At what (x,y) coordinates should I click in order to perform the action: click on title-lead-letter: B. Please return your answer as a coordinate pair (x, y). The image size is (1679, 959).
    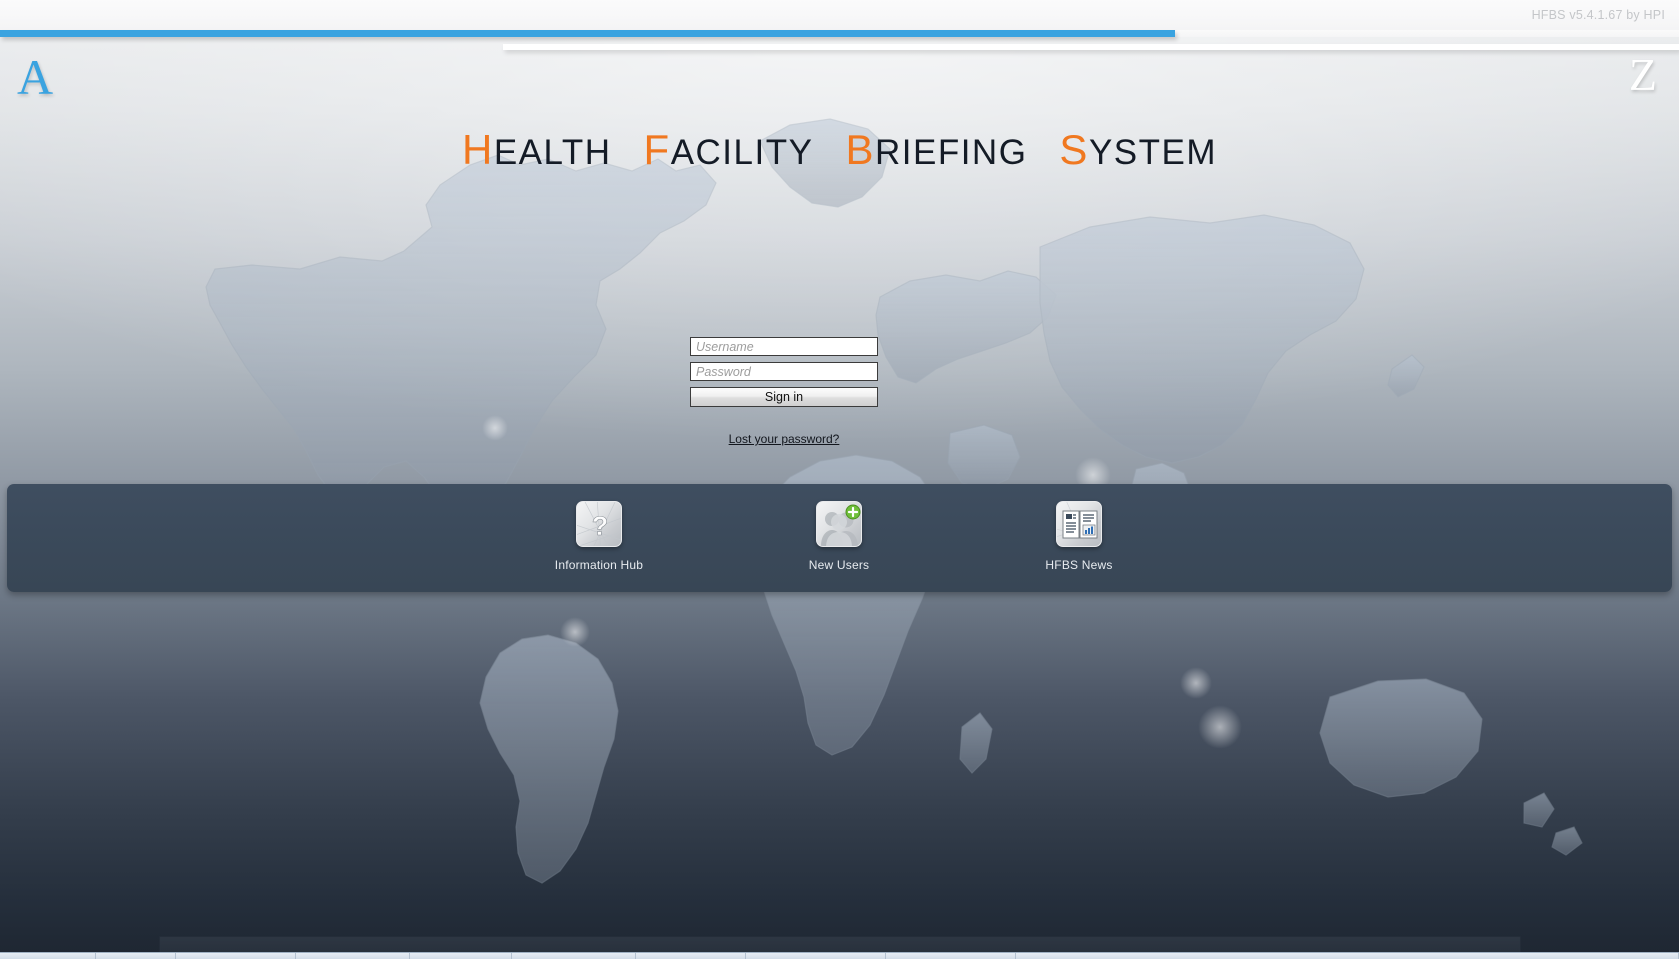
    Looking at the image, I should click on (860, 149).